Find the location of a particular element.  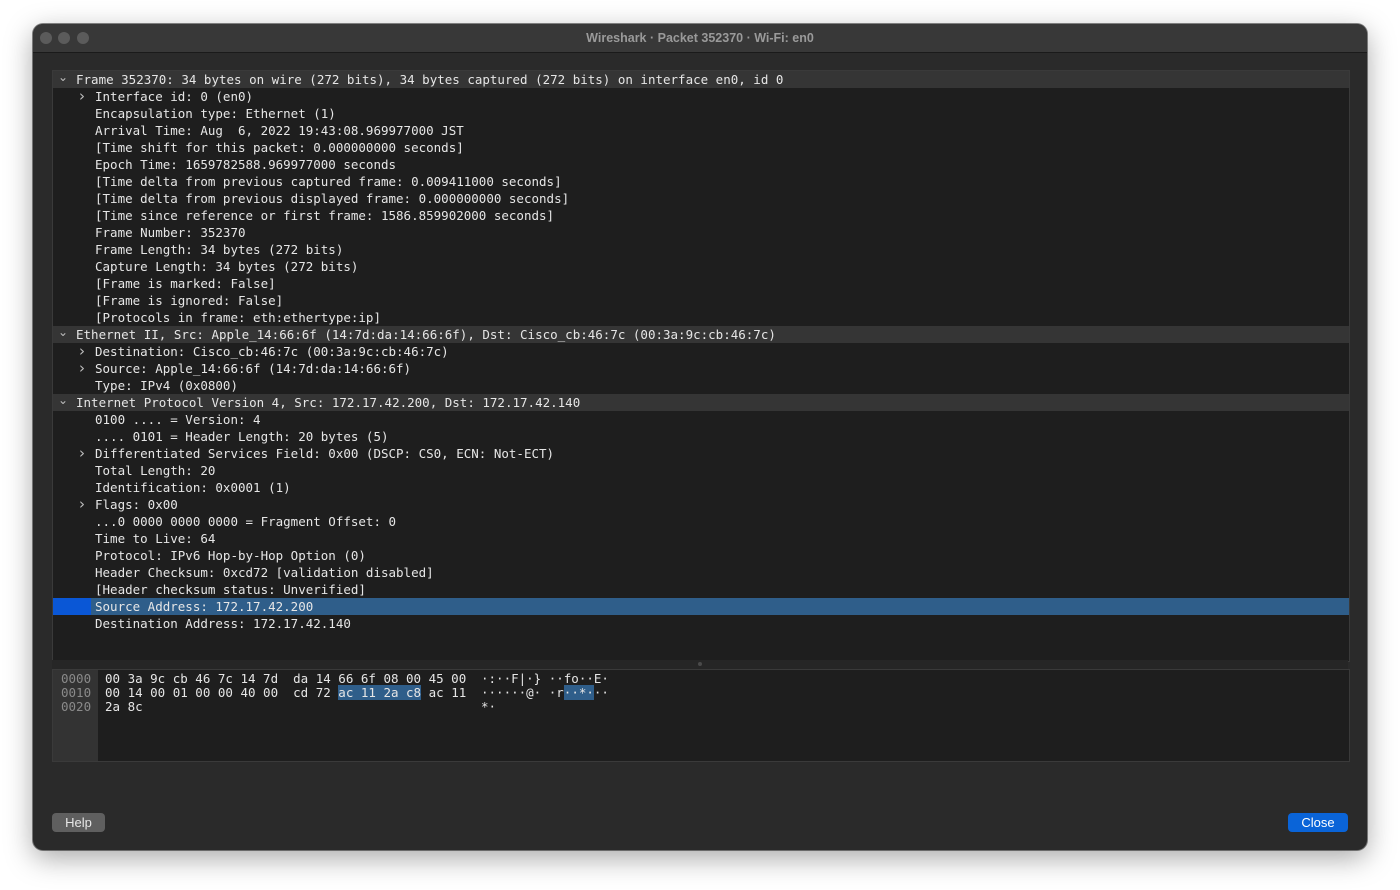

splitter-handle-icon is located at coordinates (700, 664).